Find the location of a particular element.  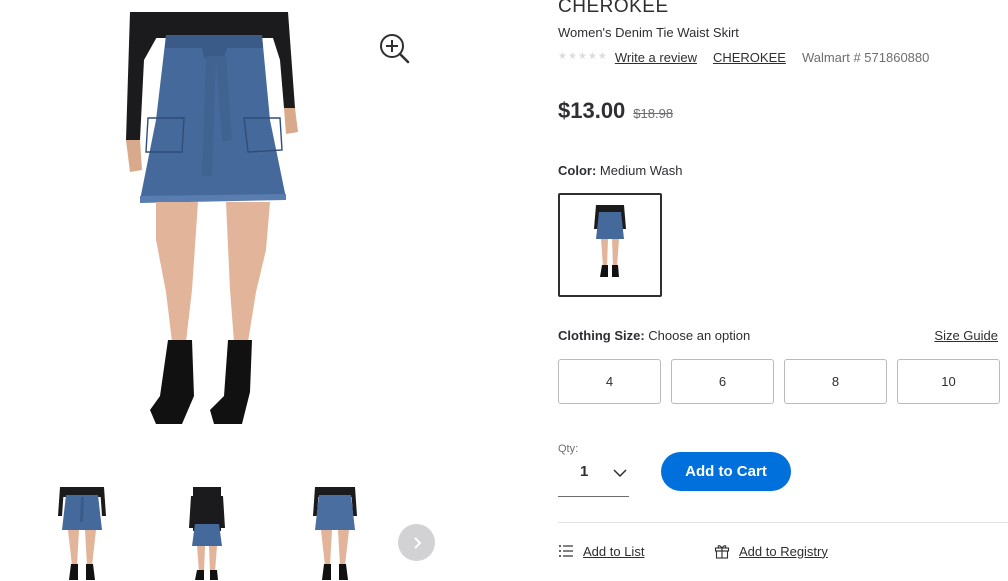

brand-link: CHEROKEE is located at coordinates (749, 57).